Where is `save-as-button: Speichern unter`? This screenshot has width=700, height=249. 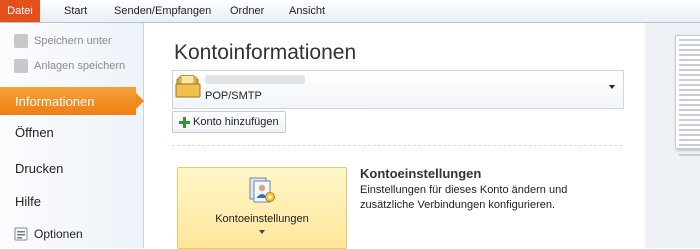
save-as-button: Speichern unter is located at coordinates (63, 41).